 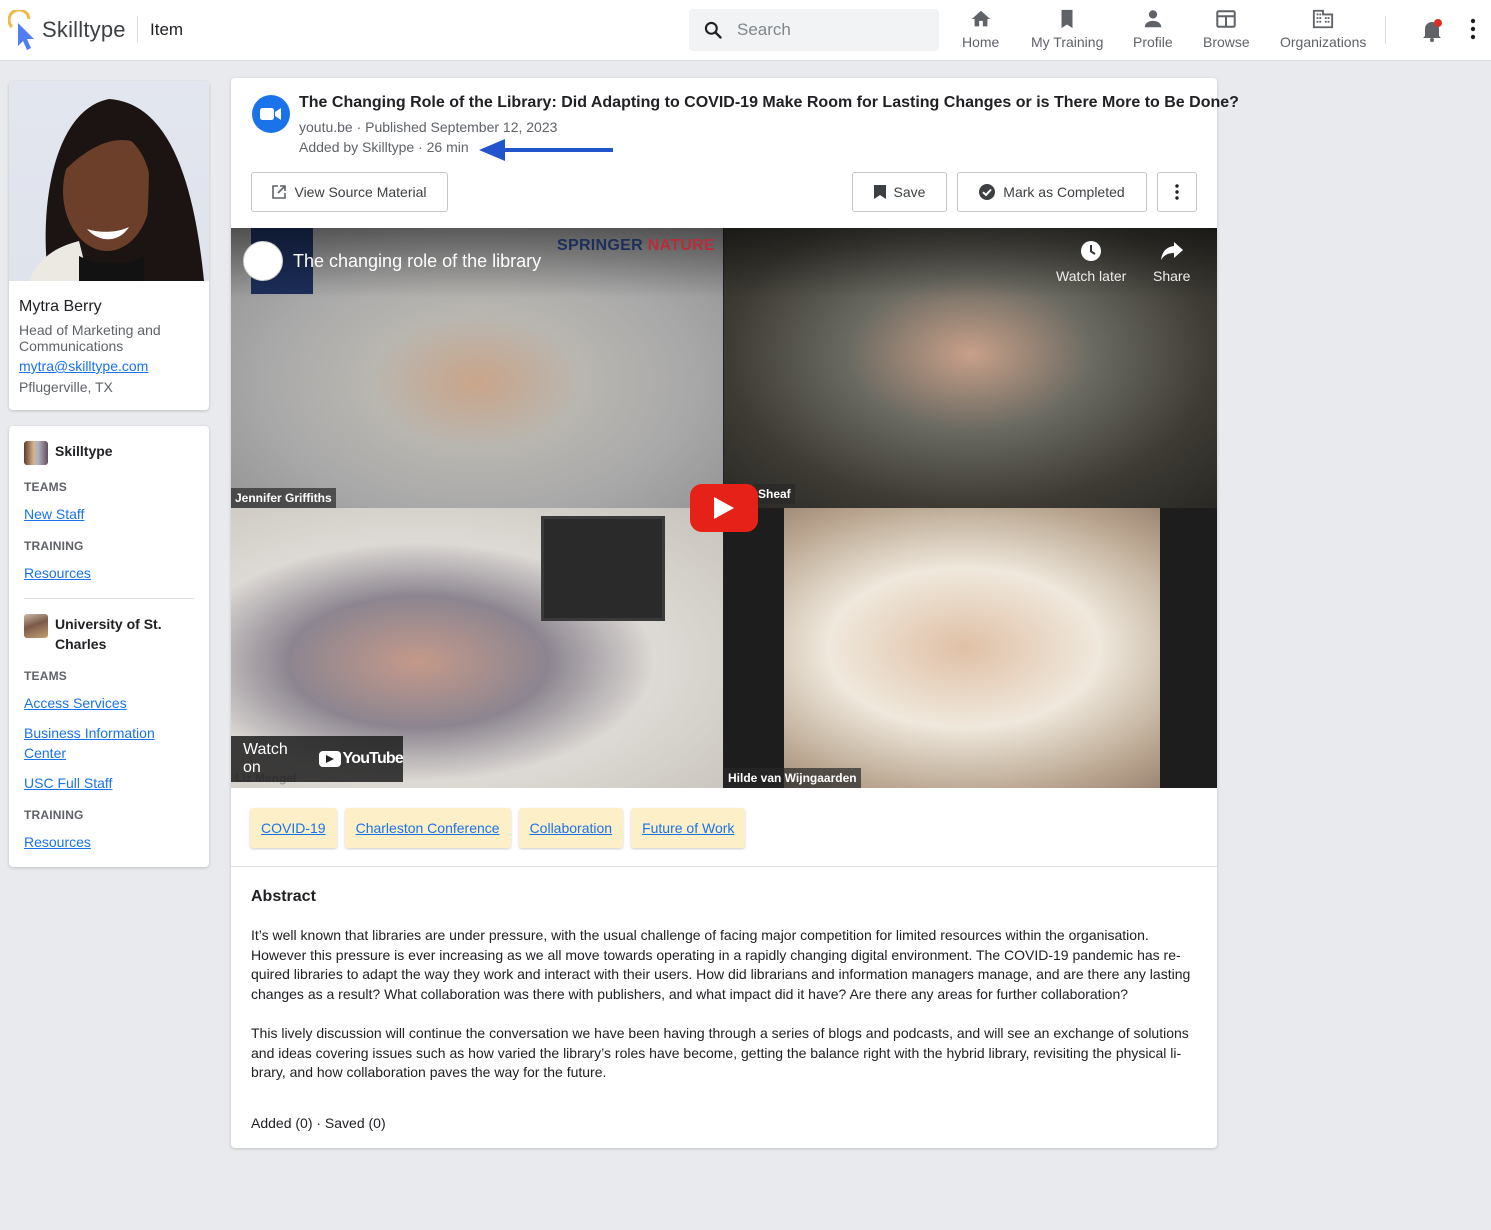 I want to click on mark-as-completed-button: Mark as Completed, so click(x=1052, y=192).